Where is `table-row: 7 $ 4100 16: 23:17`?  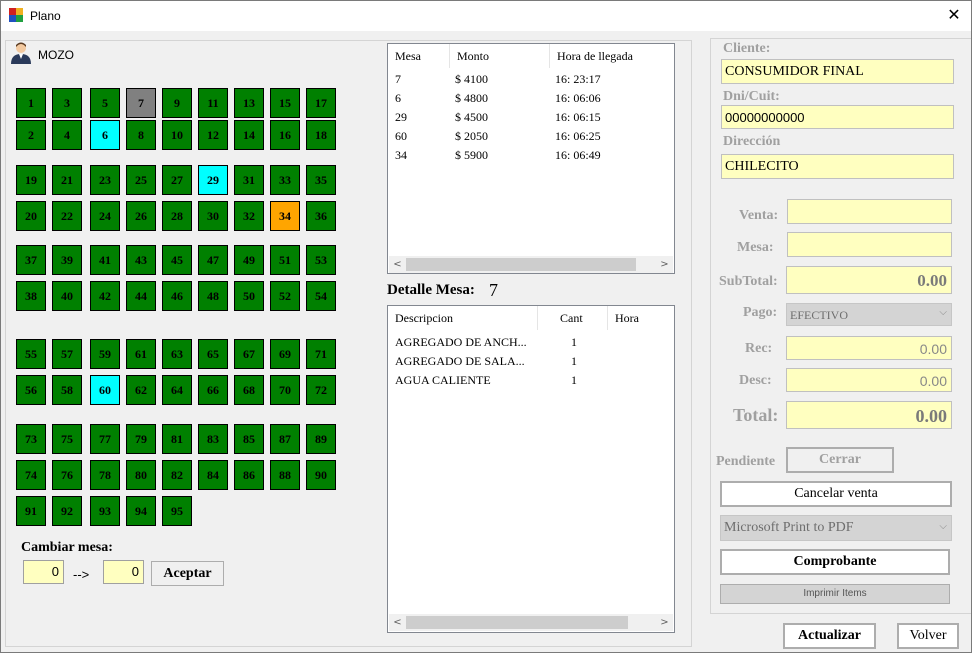
table-row: 7 $ 4100 16: 23:17 is located at coordinates (530, 81).